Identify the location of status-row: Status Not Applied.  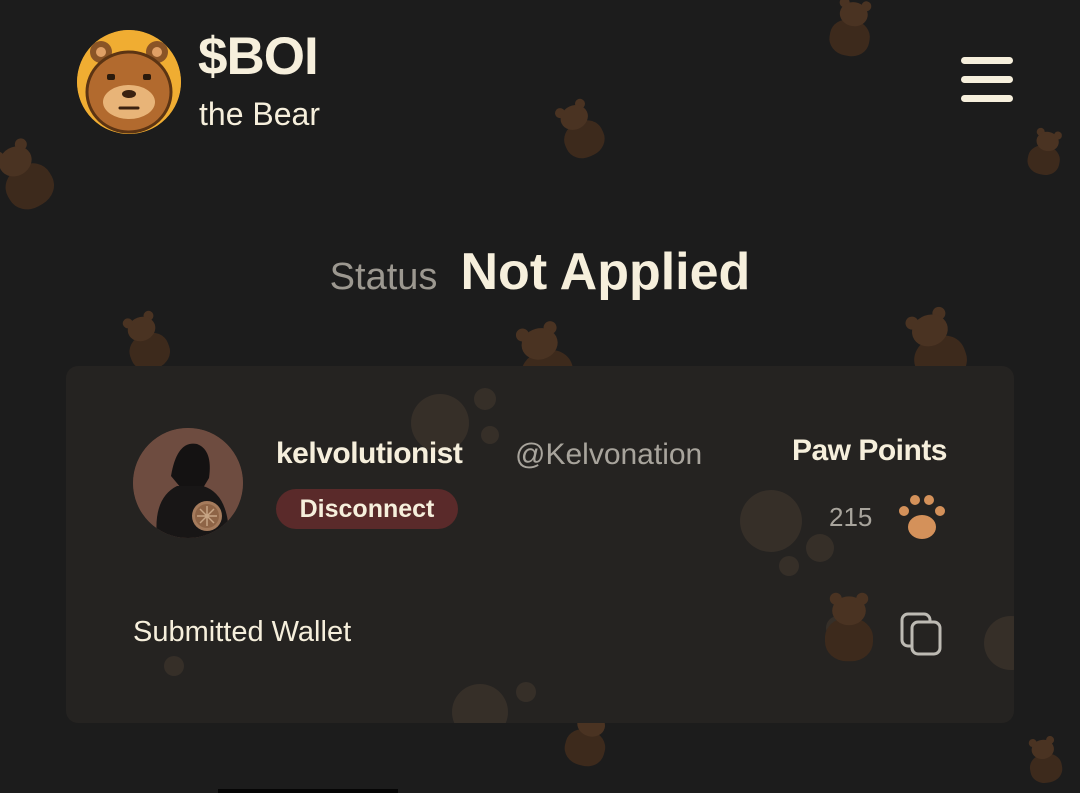
(540, 272).